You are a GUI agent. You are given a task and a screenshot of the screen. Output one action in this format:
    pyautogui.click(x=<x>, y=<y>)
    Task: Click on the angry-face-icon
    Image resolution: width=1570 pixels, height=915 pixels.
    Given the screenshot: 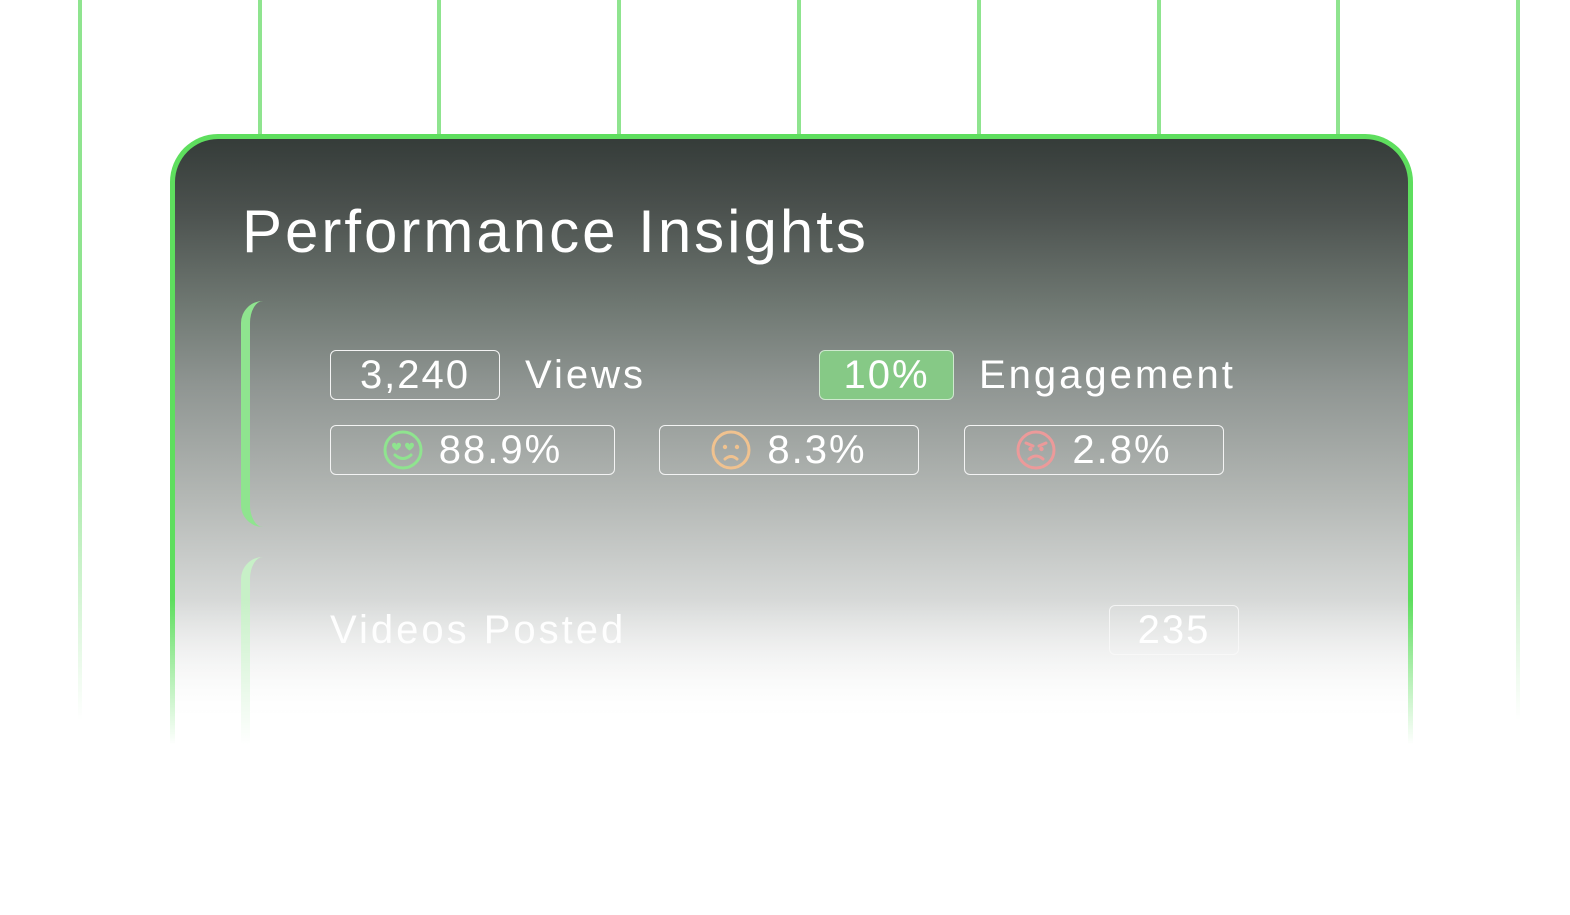 What is the action you would take?
    pyautogui.click(x=1036, y=450)
    